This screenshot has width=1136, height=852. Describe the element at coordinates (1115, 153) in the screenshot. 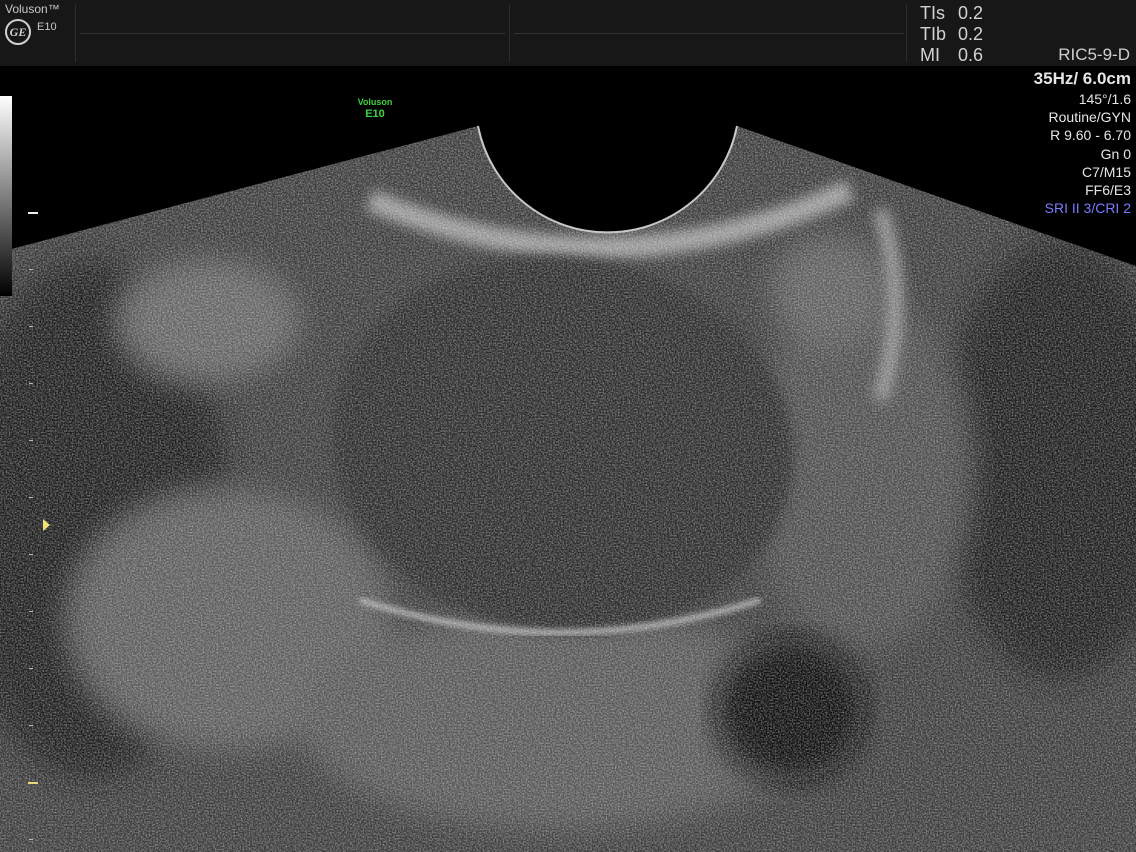

I see `gain-value: Gn 0` at that location.